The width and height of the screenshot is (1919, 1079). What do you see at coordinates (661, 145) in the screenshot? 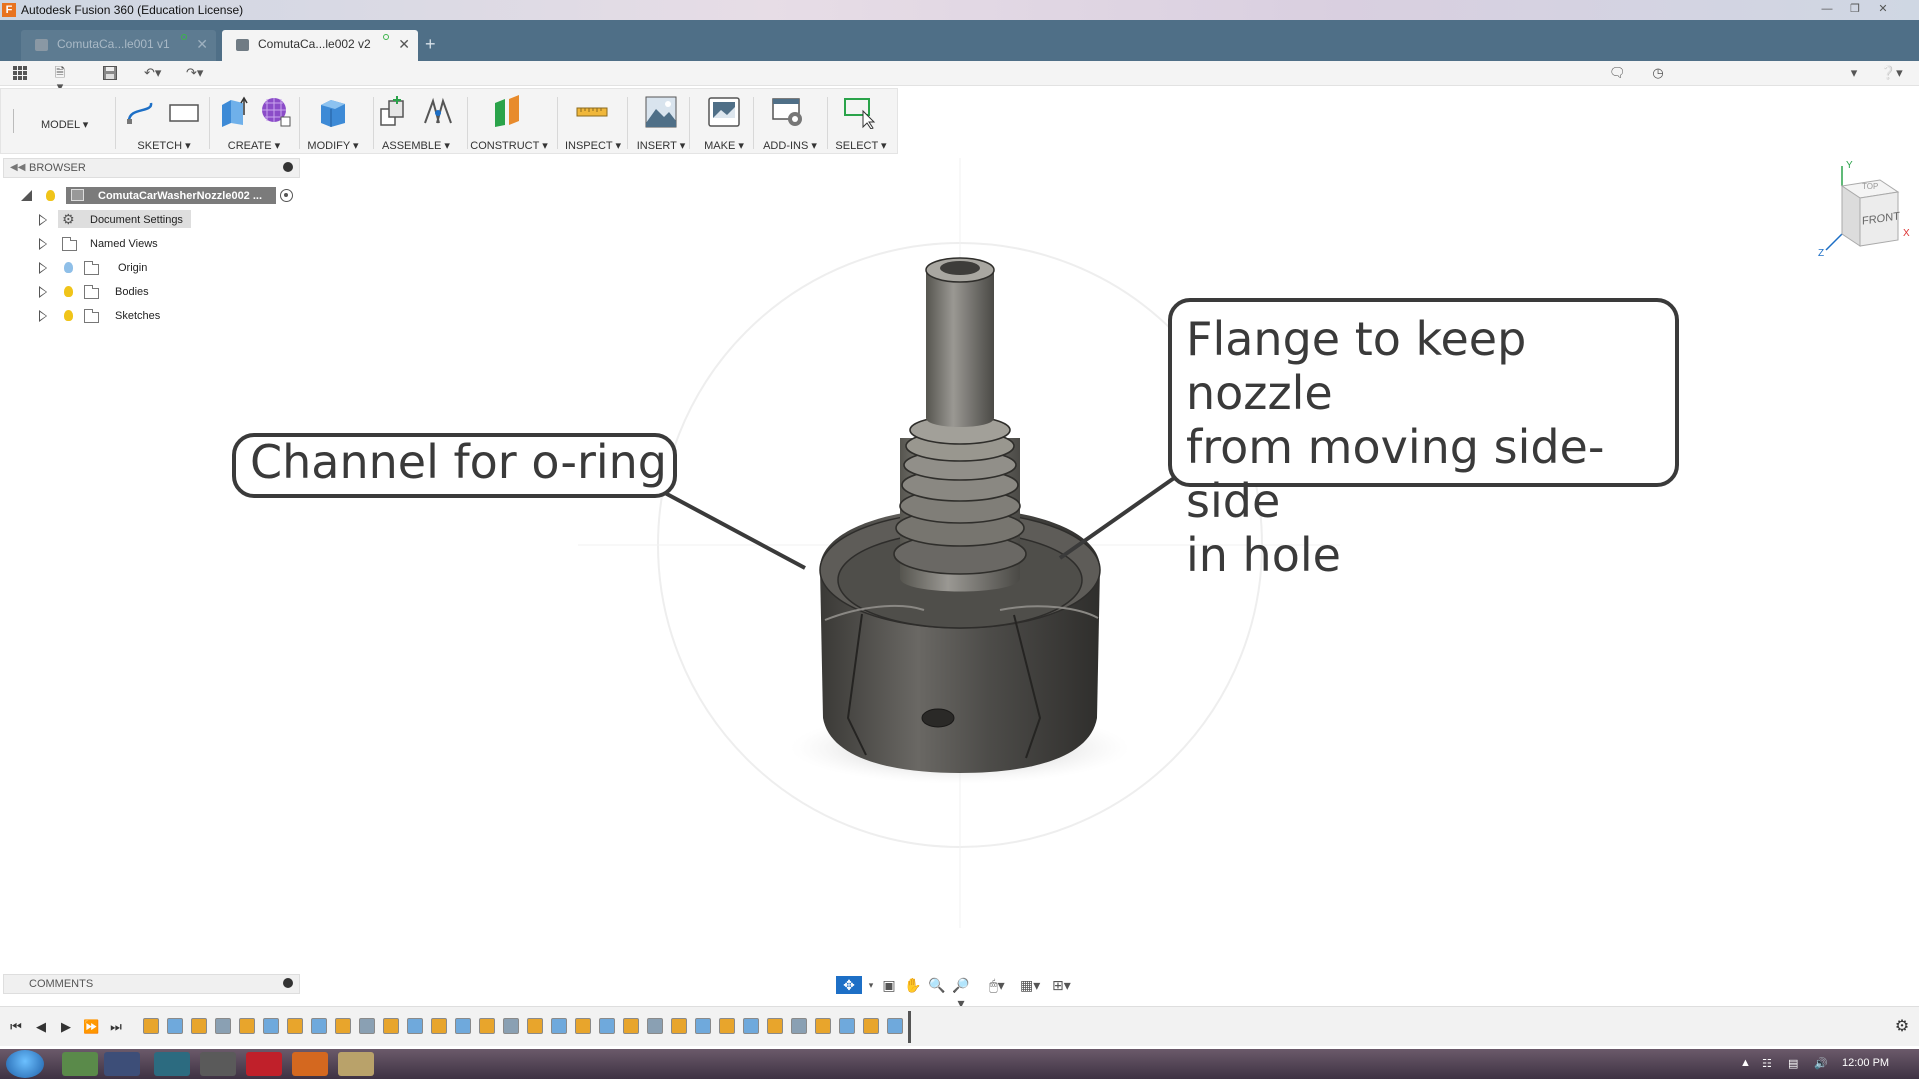
I see `ribbon-group-insert: INSERT ▾` at bounding box center [661, 145].